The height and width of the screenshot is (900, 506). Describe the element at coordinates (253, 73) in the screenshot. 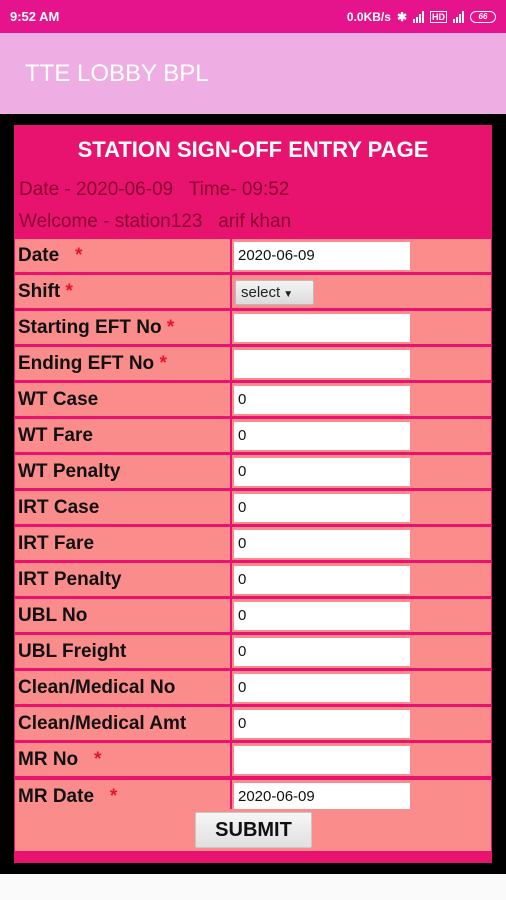

I see `app-bar: TTE LOBBY BPL` at that location.